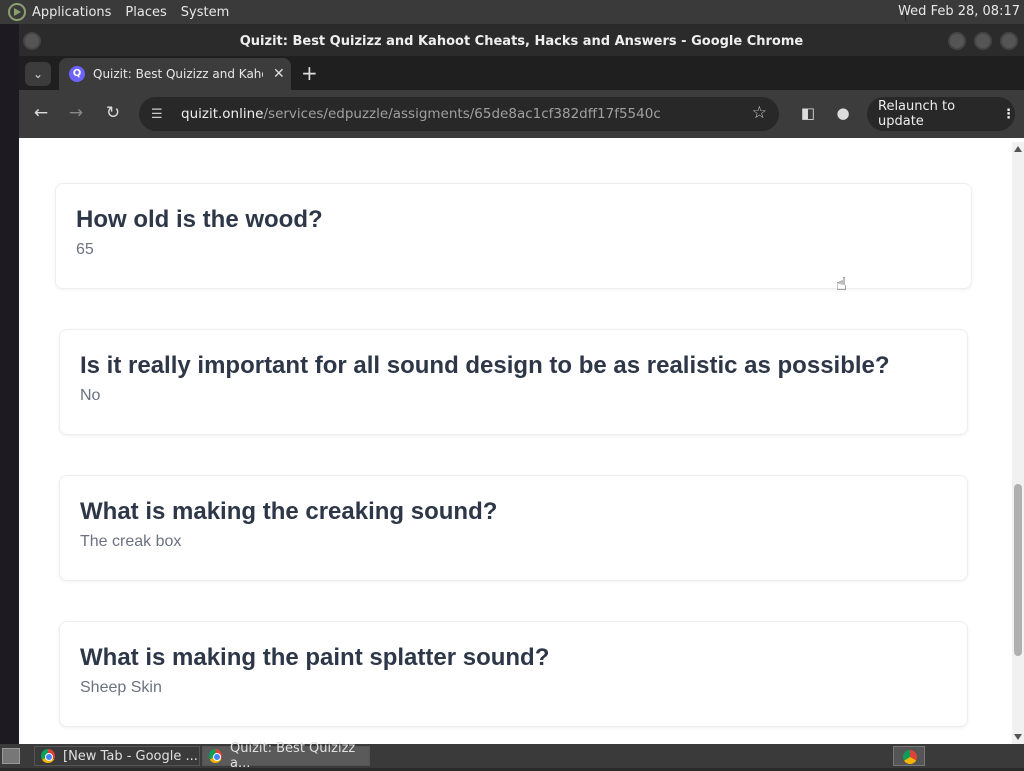  What do you see at coordinates (983, 41) in the screenshot?
I see `maximize-button` at bounding box center [983, 41].